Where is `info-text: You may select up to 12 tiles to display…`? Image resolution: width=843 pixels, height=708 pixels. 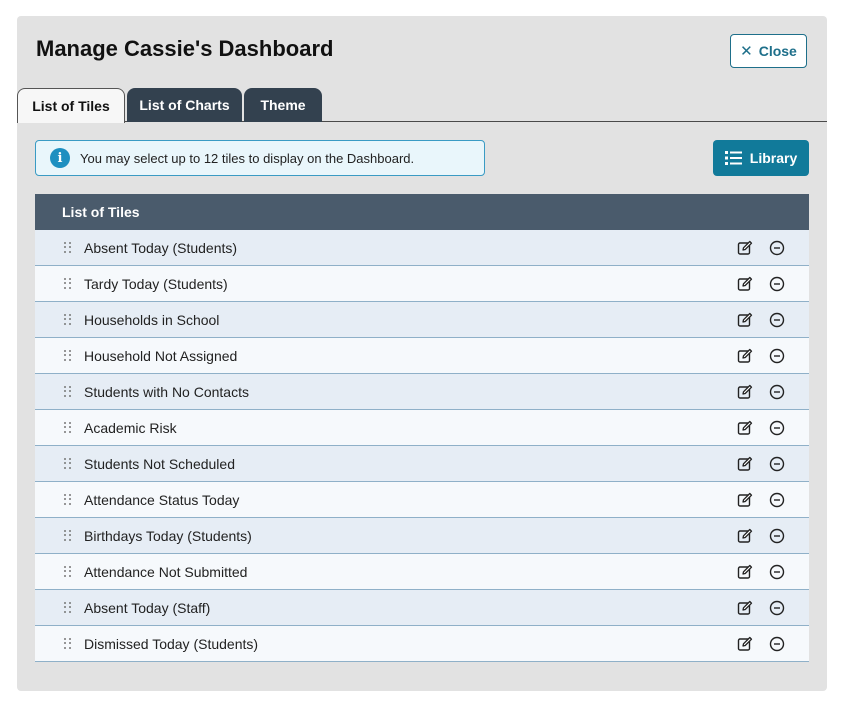
info-text: You may select up to 12 tiles to display… is located at coordinates (247, 158).